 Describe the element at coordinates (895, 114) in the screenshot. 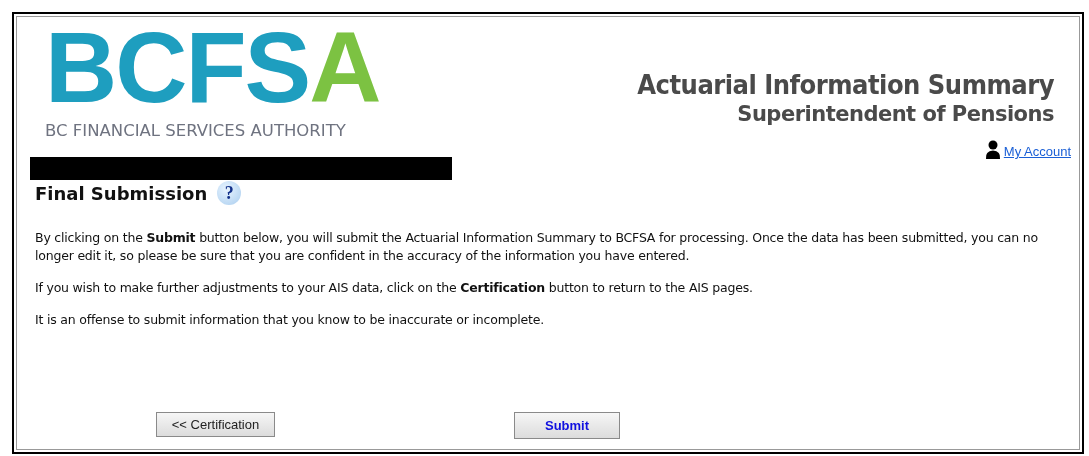

I see `app-subtitle: Superintendent of Pensions` at that location.